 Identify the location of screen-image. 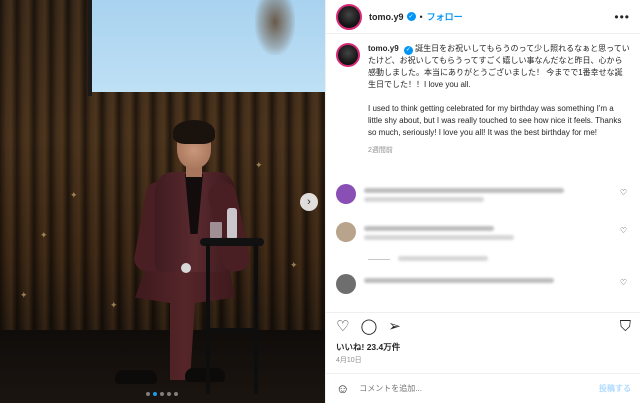
(275, 27).